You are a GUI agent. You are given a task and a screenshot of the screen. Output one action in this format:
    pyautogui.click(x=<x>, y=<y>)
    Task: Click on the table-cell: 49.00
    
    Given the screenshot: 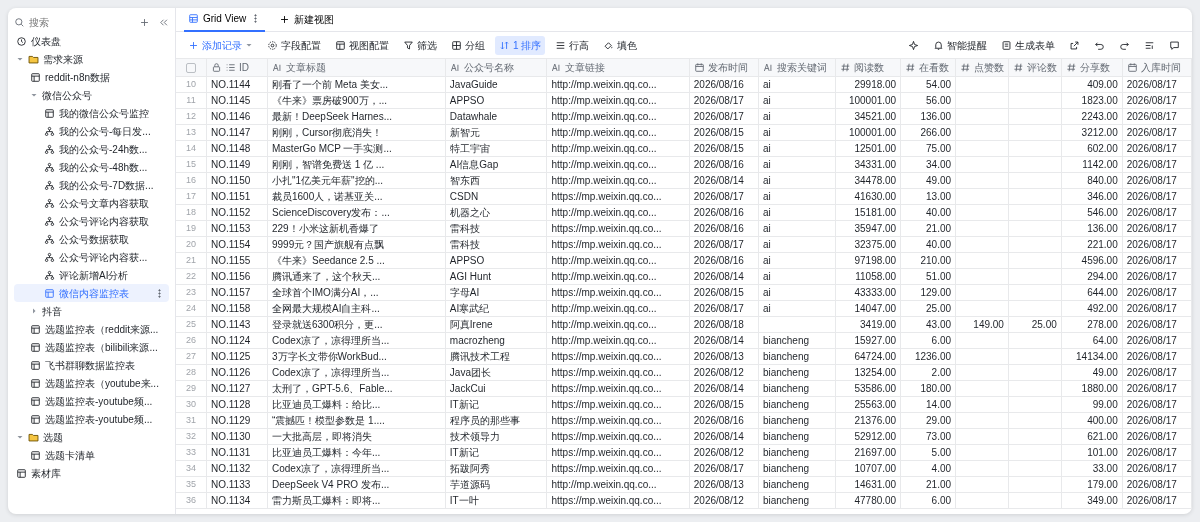 What is the action you would take?
    pyautogui.click(x=1092, y=372)
    